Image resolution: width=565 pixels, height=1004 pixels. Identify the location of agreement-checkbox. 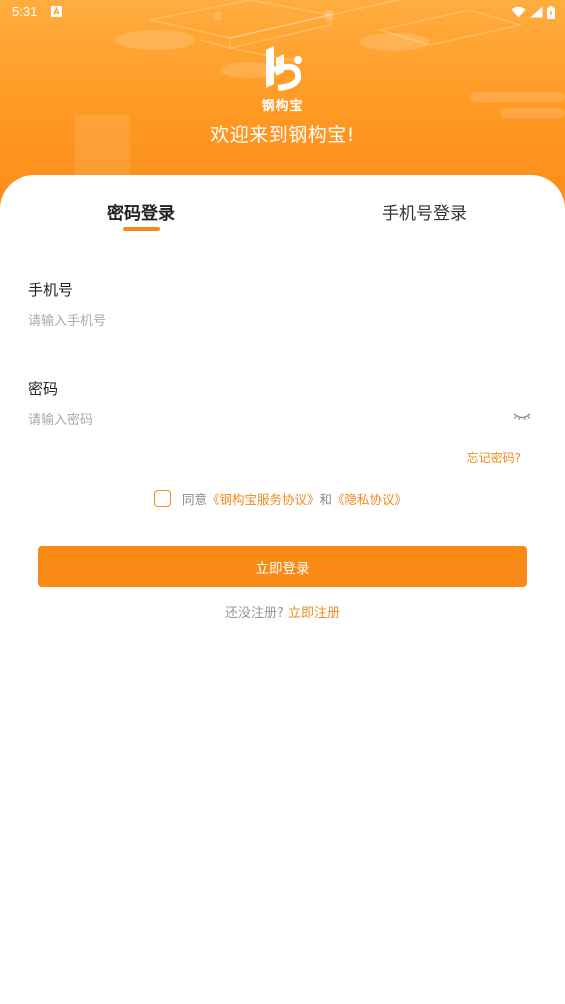
(162, 498).